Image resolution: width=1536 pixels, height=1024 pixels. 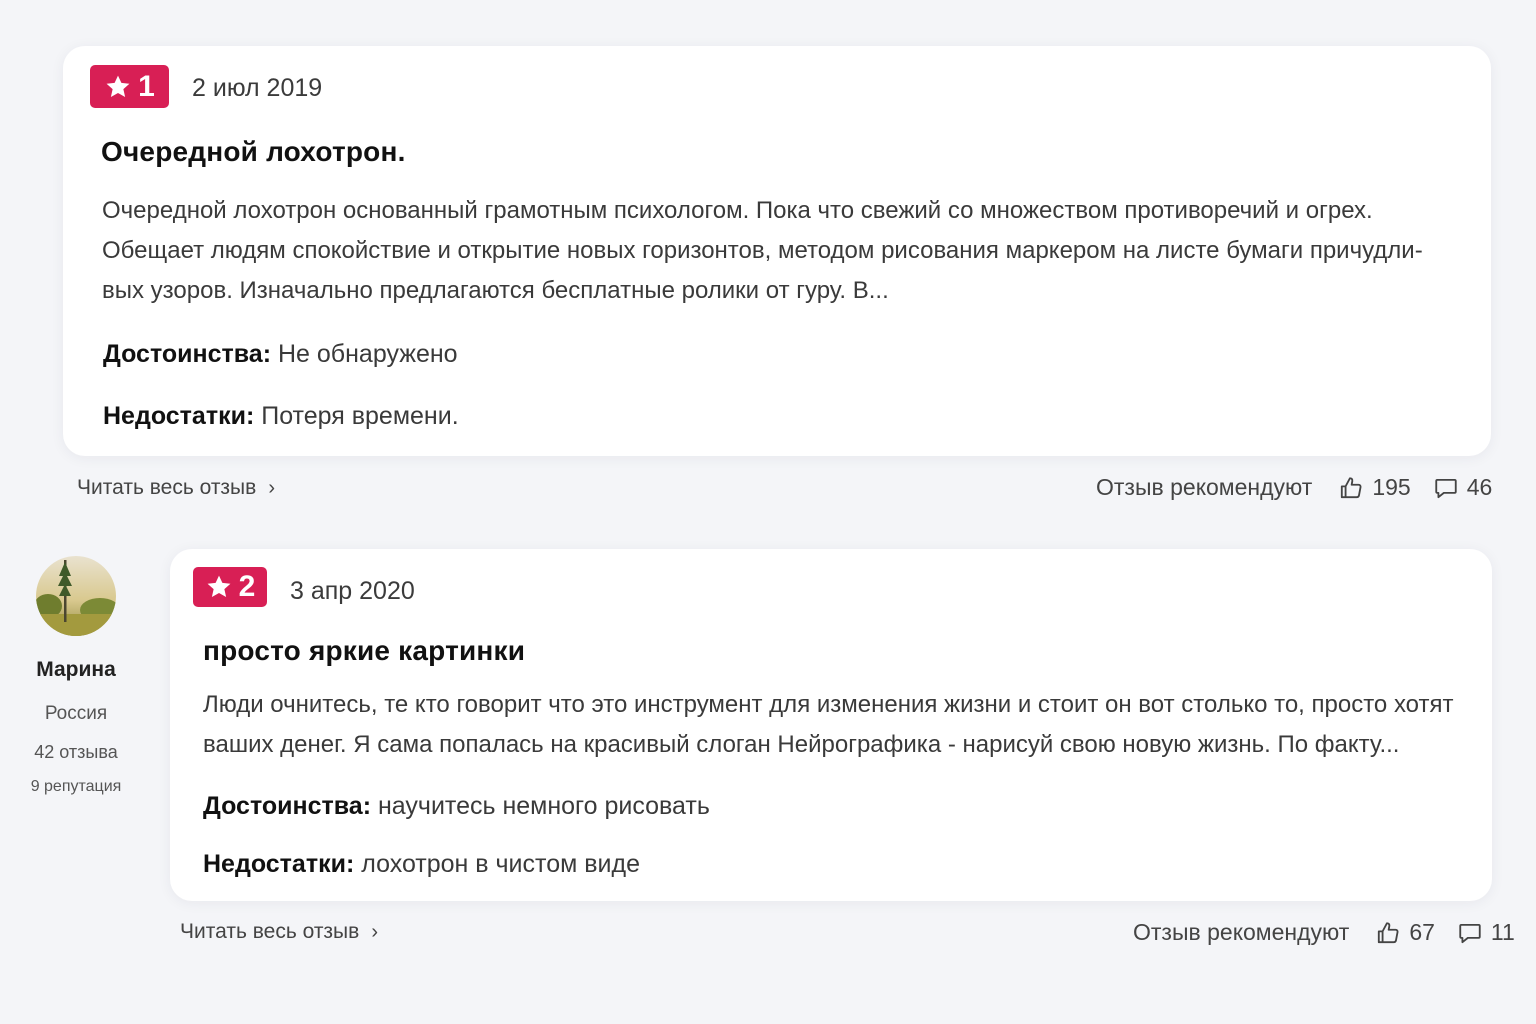 I want to click on comment-count: 11, so click(x=1502, y=932).